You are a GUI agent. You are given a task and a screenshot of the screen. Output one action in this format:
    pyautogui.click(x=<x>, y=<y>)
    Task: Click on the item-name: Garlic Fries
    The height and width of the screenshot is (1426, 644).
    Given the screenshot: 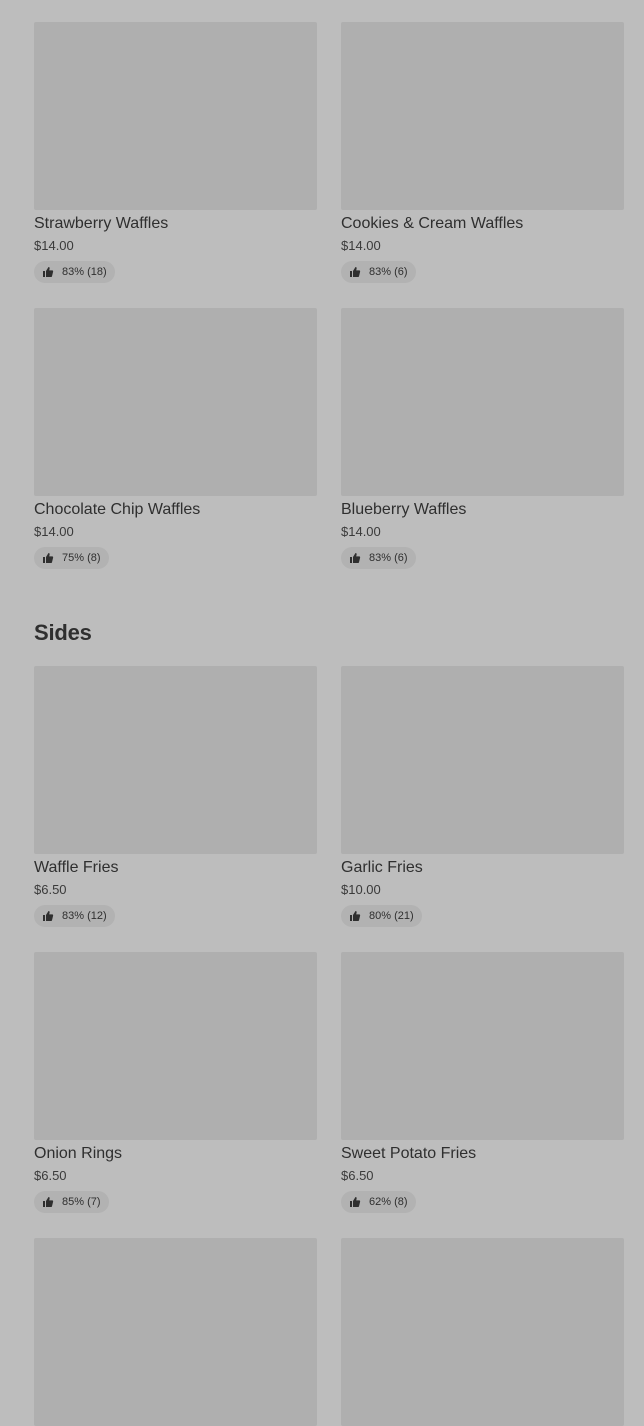 What is the action you would take?
    pyautogui.click(x=382, y=867)
    